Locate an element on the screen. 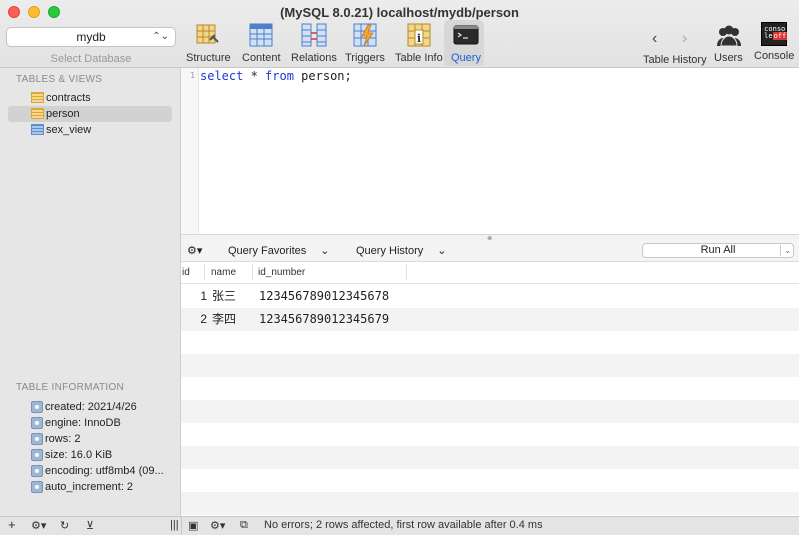 This screenshot has width=799, height=535. back-arrow-icon: ‹ is located at coordinates (654, 39).